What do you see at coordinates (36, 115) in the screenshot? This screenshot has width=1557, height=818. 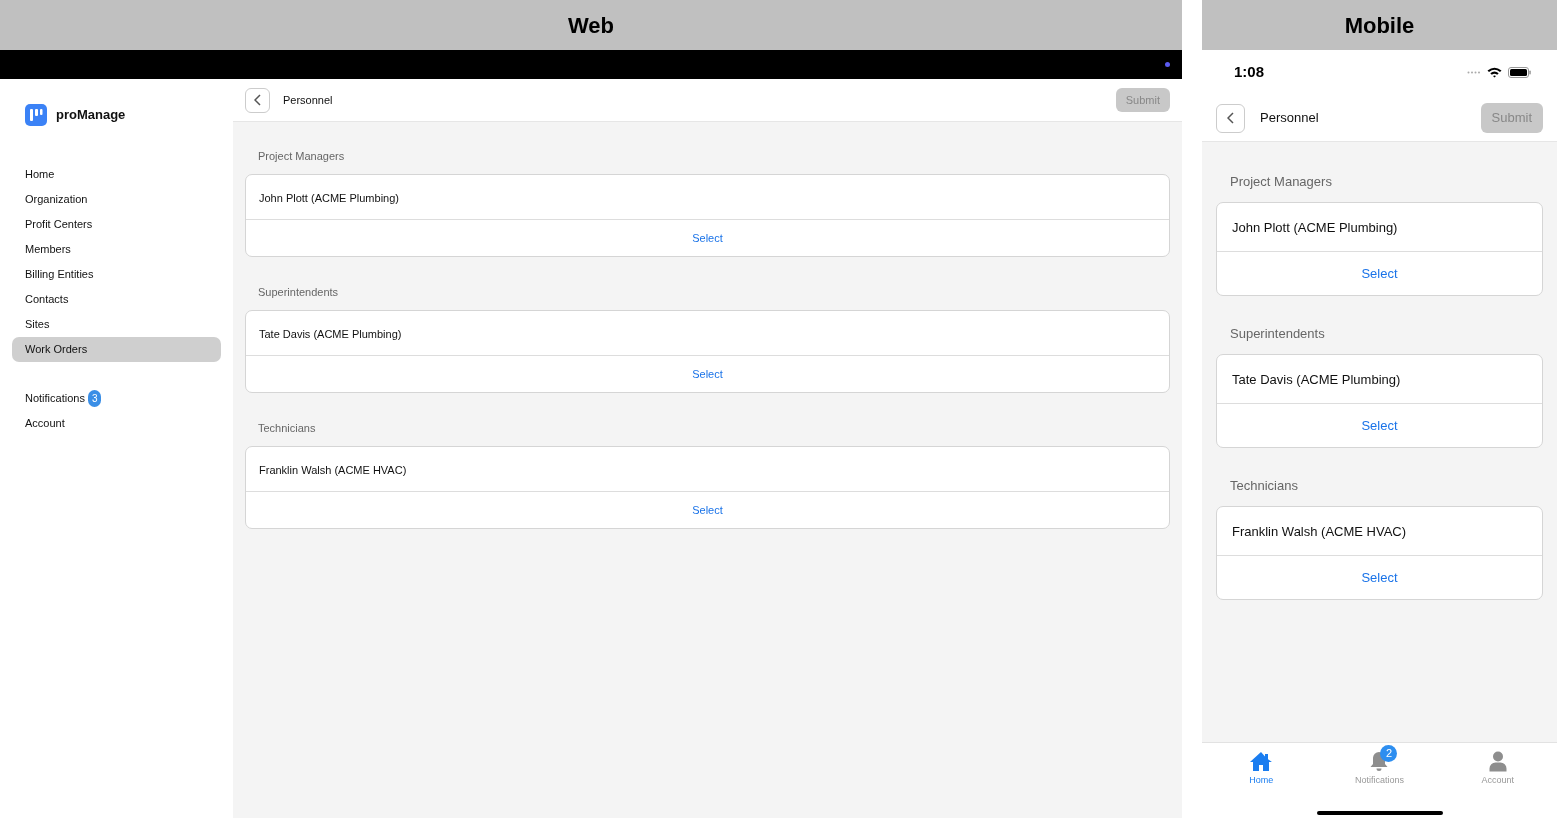 I see `app-logo-icon` at bounding box center [36, 115].